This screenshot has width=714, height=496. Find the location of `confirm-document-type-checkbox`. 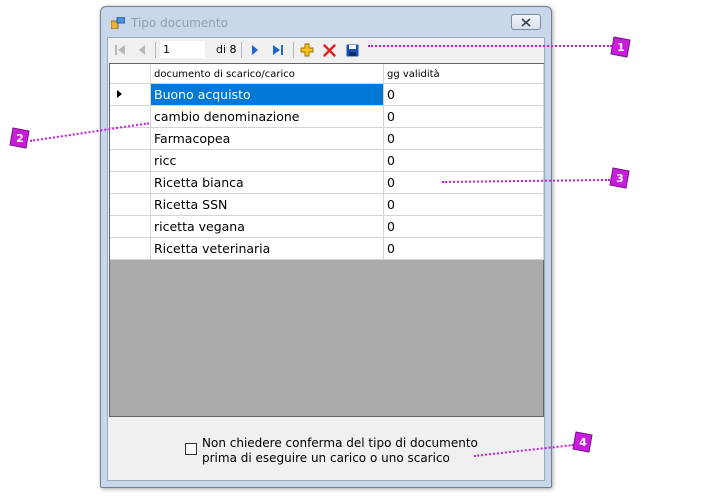

confirm-document-type-checkbox is located at coordinates (191, 449).